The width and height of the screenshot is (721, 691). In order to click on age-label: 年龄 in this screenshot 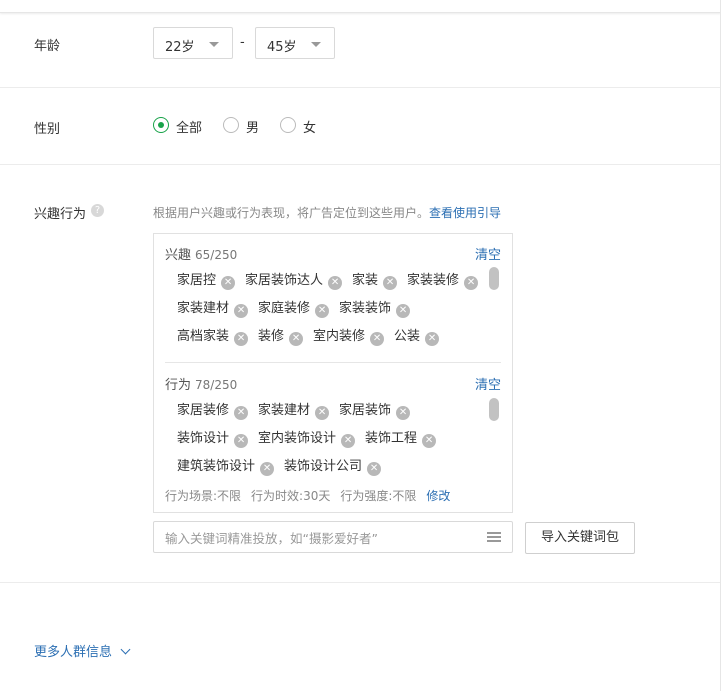, I will do `click(47, 46)`.